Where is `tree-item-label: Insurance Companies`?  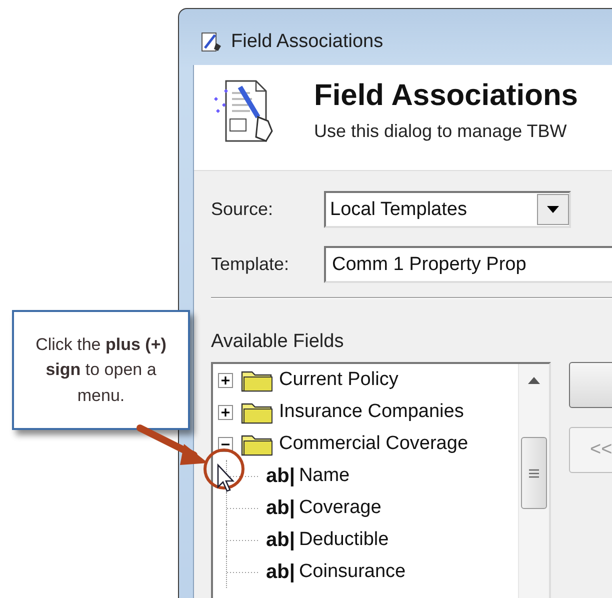
tree-item-label: Insurance Companies is located at coordinates (371, 412).